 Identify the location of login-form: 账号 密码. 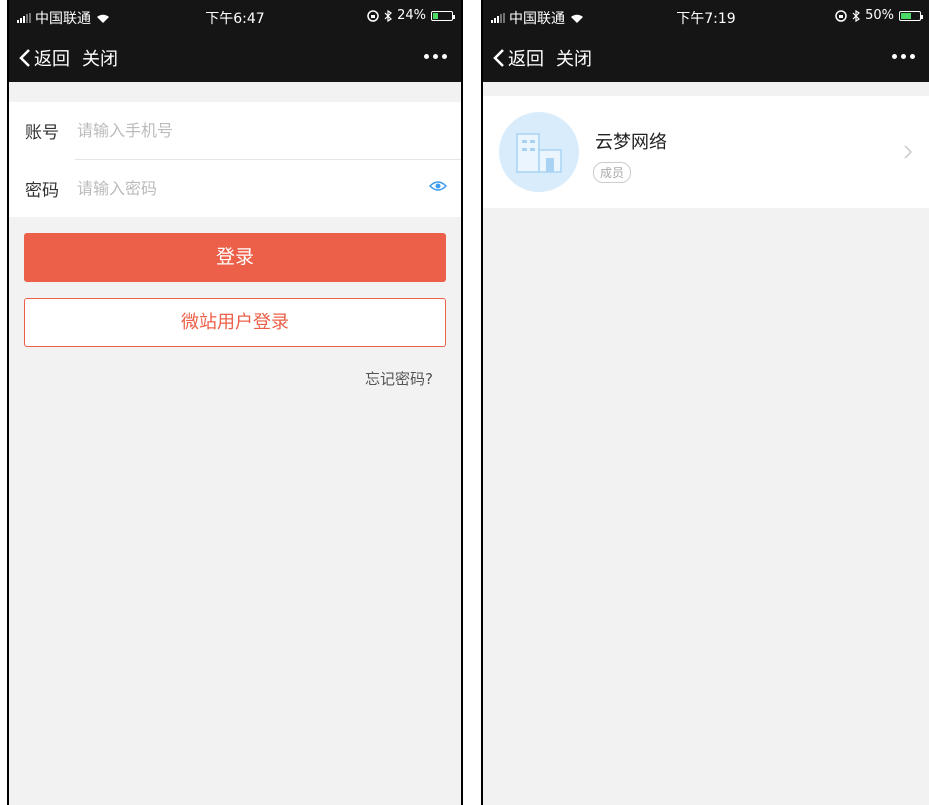
(235, 159).